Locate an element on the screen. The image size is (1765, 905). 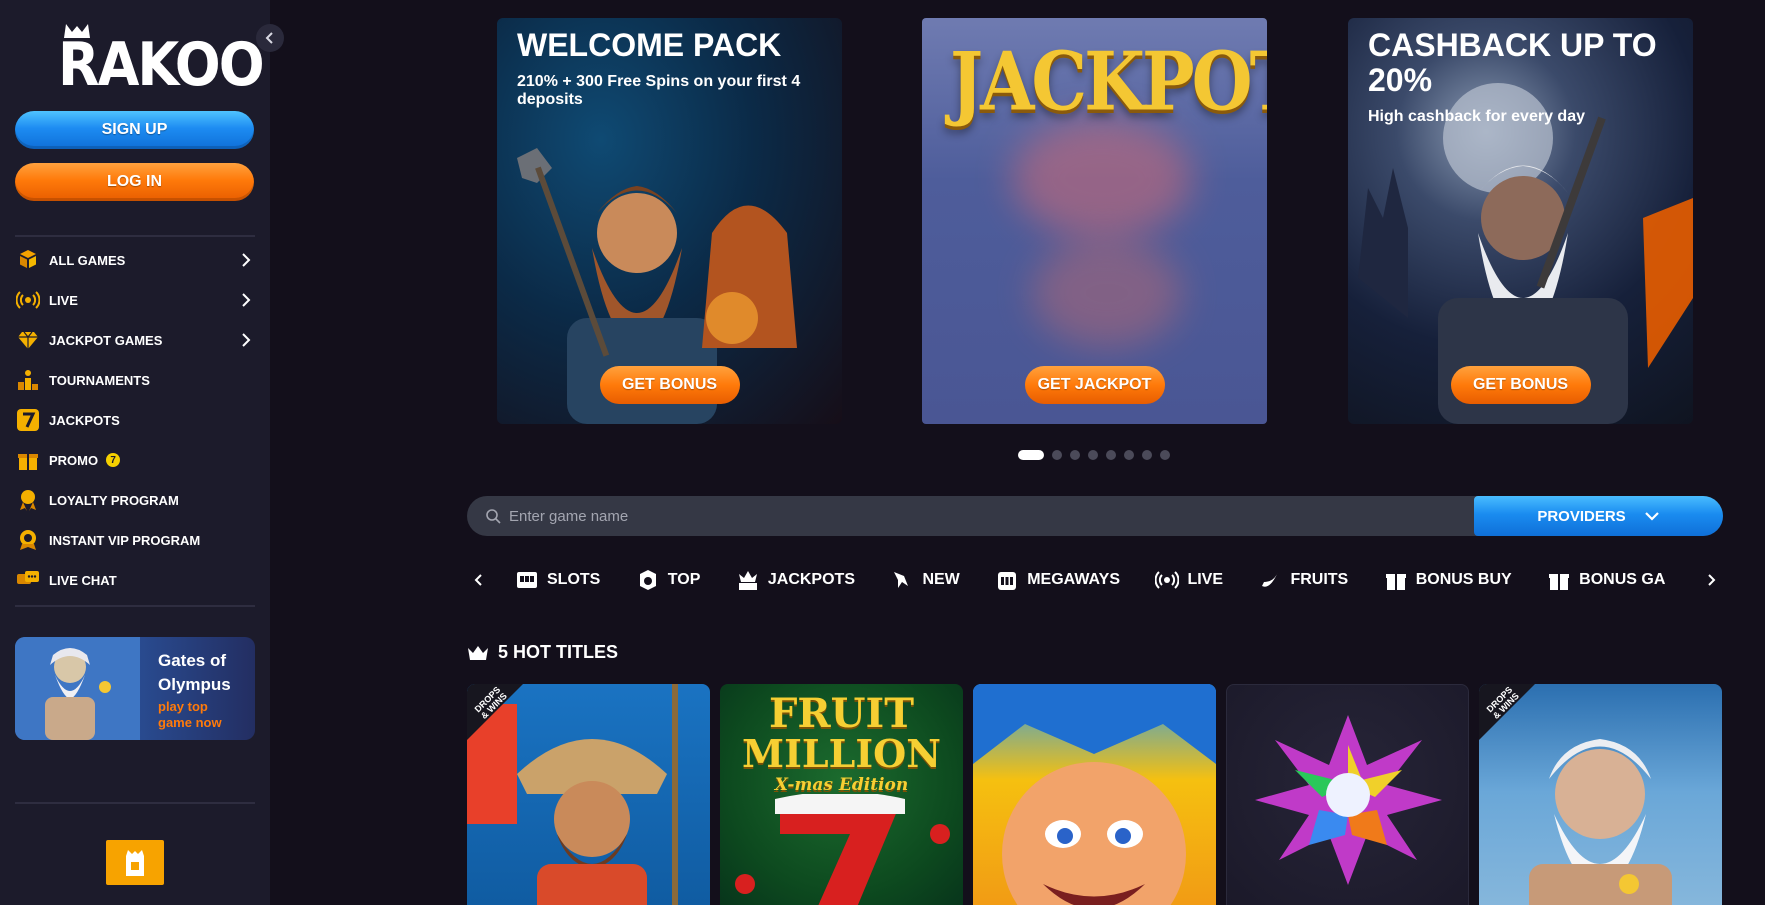
sidebar-item-jackpot-games: JACKPOT GAMES is located at coordinates (135, 340).